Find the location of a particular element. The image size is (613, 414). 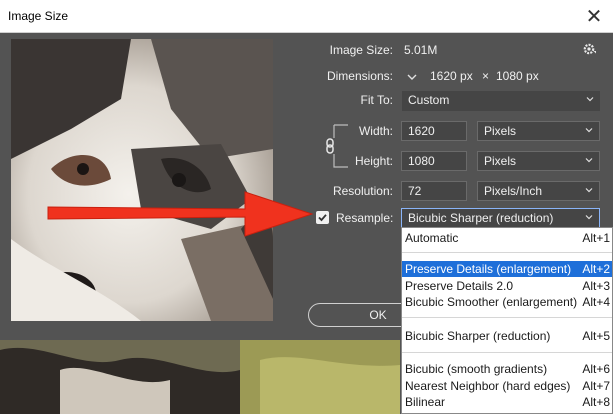

resample-select: Bicubic Sharper (reduction) is located at coordinates (500, 218).